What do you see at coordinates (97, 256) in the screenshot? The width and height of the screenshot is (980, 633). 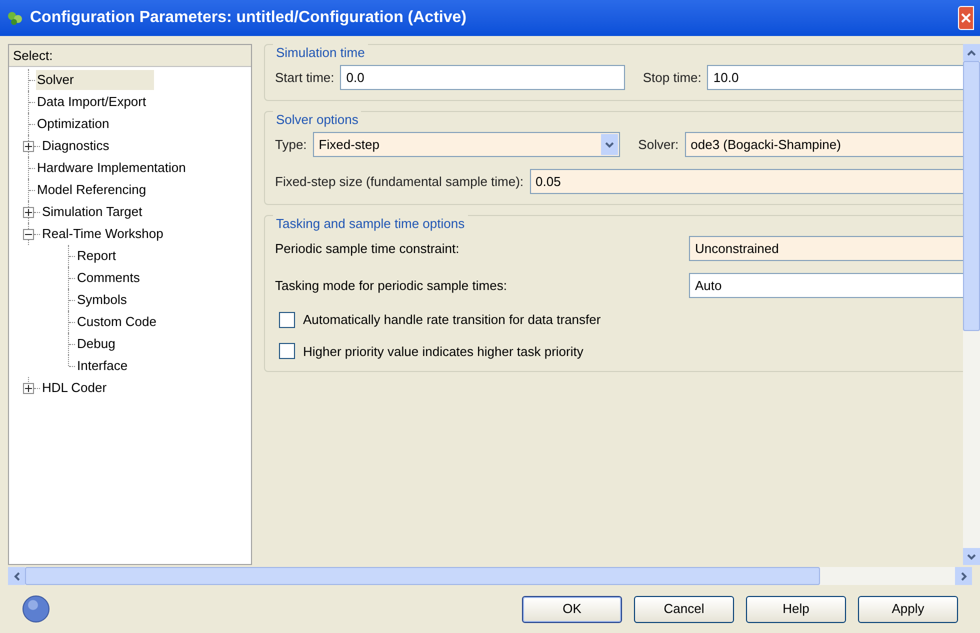 I see `tree-item: Report` at bounding box center [97, 256].